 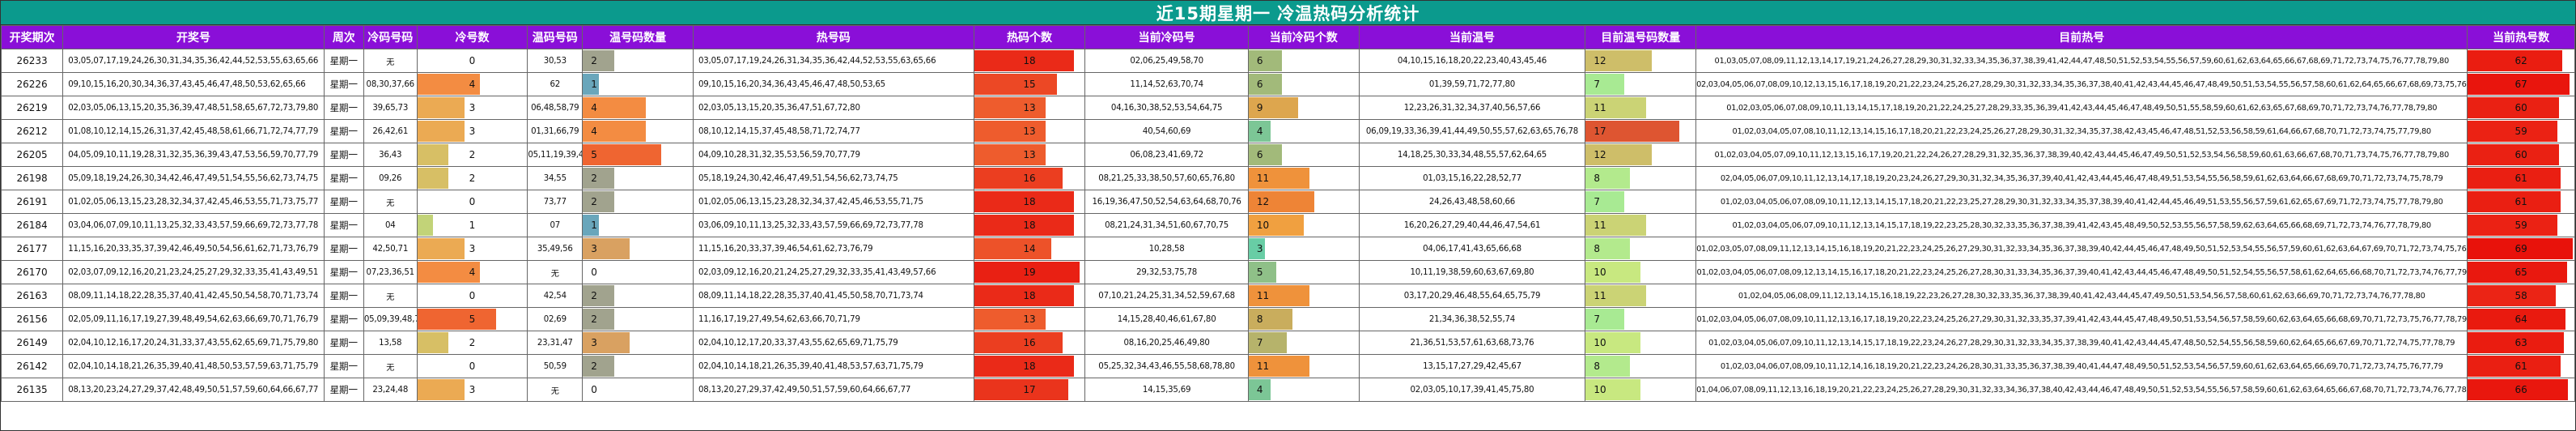 I want to click on hot-numbers-cell: 02,03,05,13,15,20,35,36,47,51,67,72,80, so click(x=833, y=108).